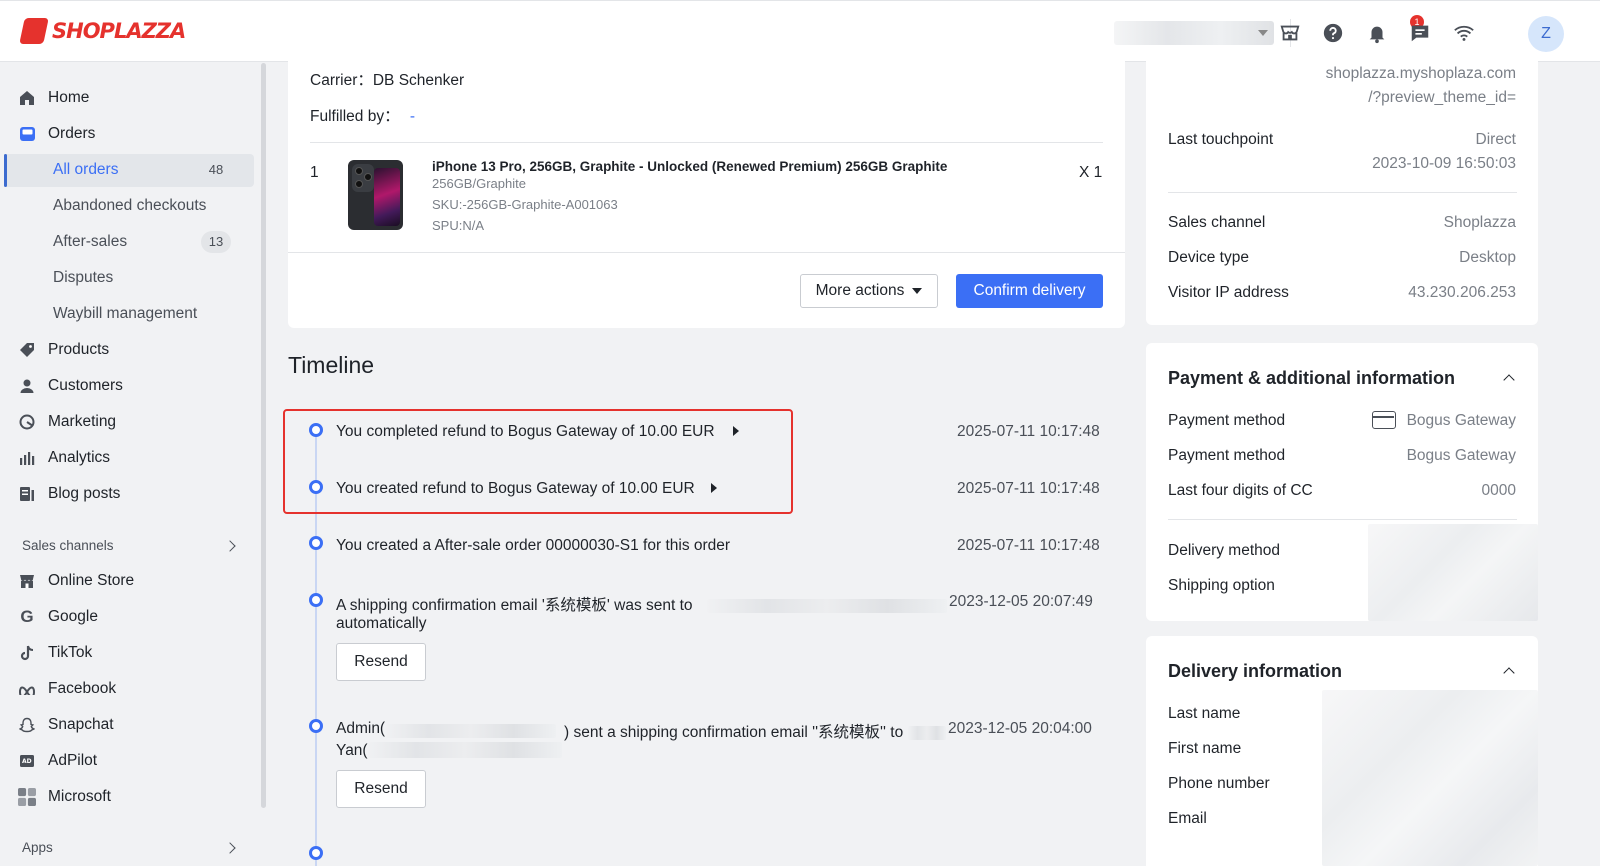  Describe the element at coordinates (375, 195) in the screenshot. I see `product-image` at that location.